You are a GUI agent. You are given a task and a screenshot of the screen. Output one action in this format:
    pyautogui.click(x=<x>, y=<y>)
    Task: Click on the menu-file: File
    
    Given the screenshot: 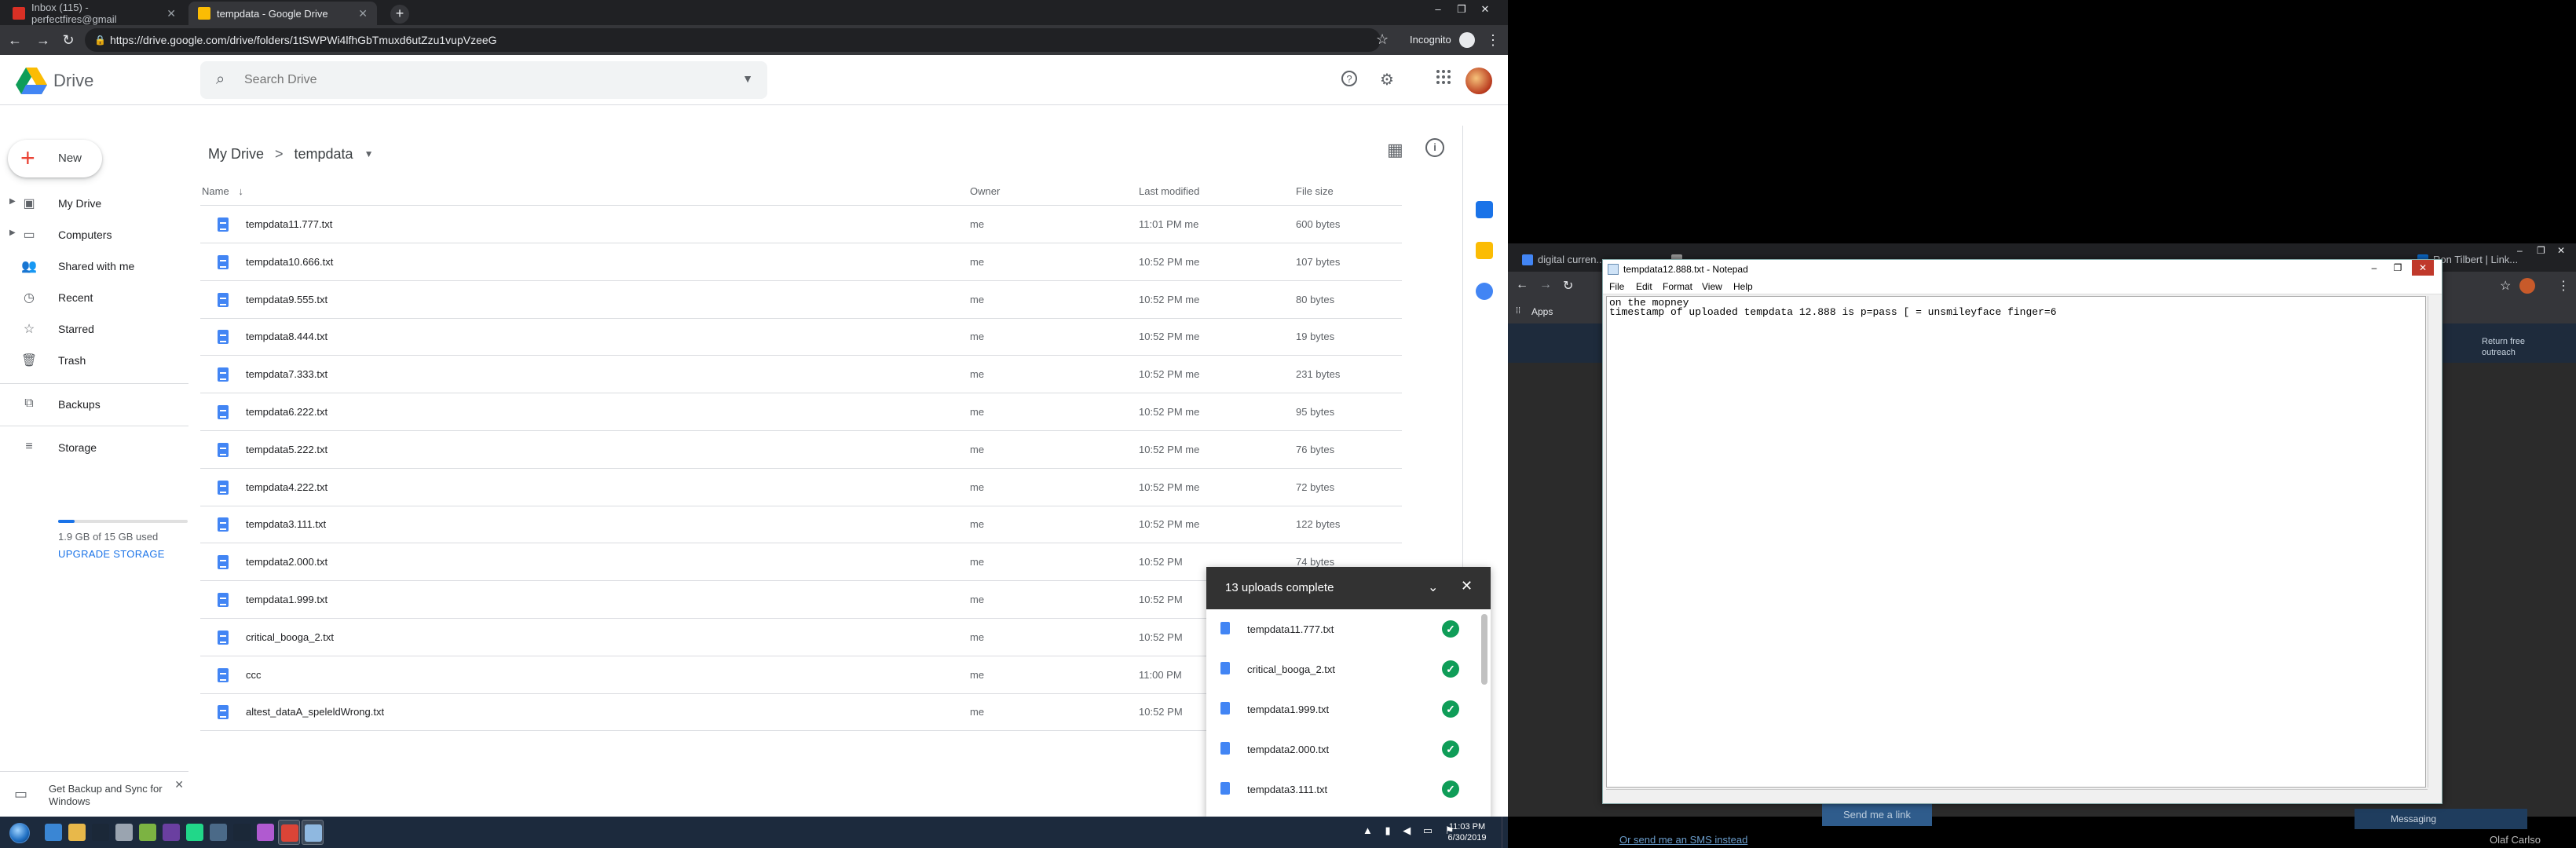 What is the action you would take?
    pyautogui.click(x=1617, y=286)
    